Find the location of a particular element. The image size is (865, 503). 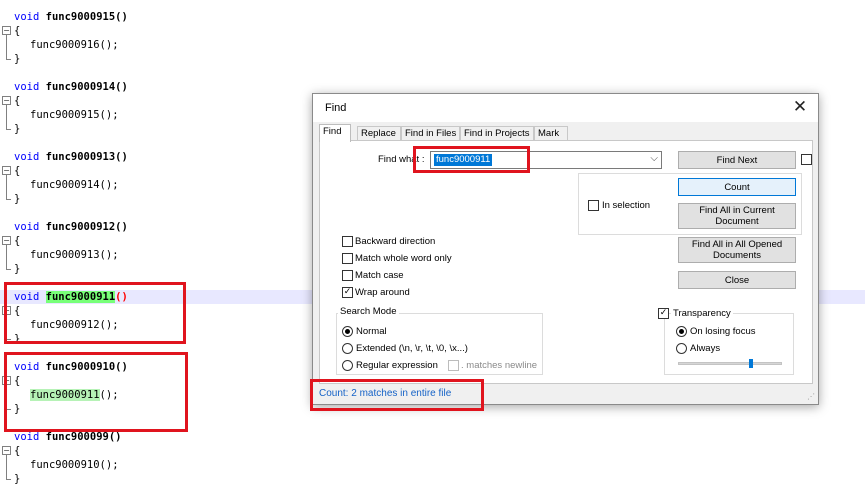

transparency-on-losing-focus-radio is located at coordinates (681, 331).